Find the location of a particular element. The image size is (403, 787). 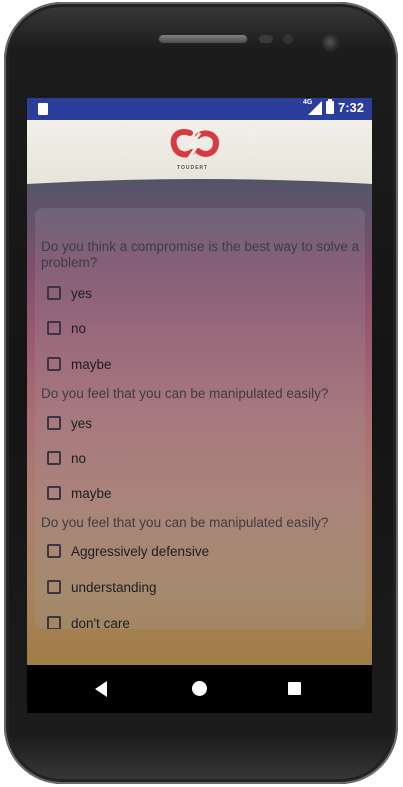

option-label: understanding is located at coordinates (114, 587).